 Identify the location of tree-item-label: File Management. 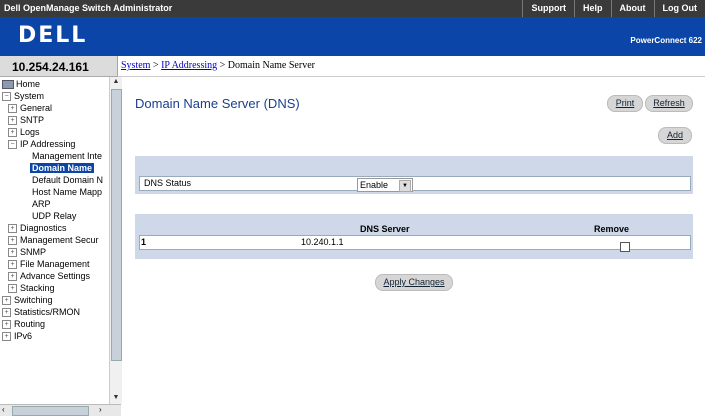
(55, 264).